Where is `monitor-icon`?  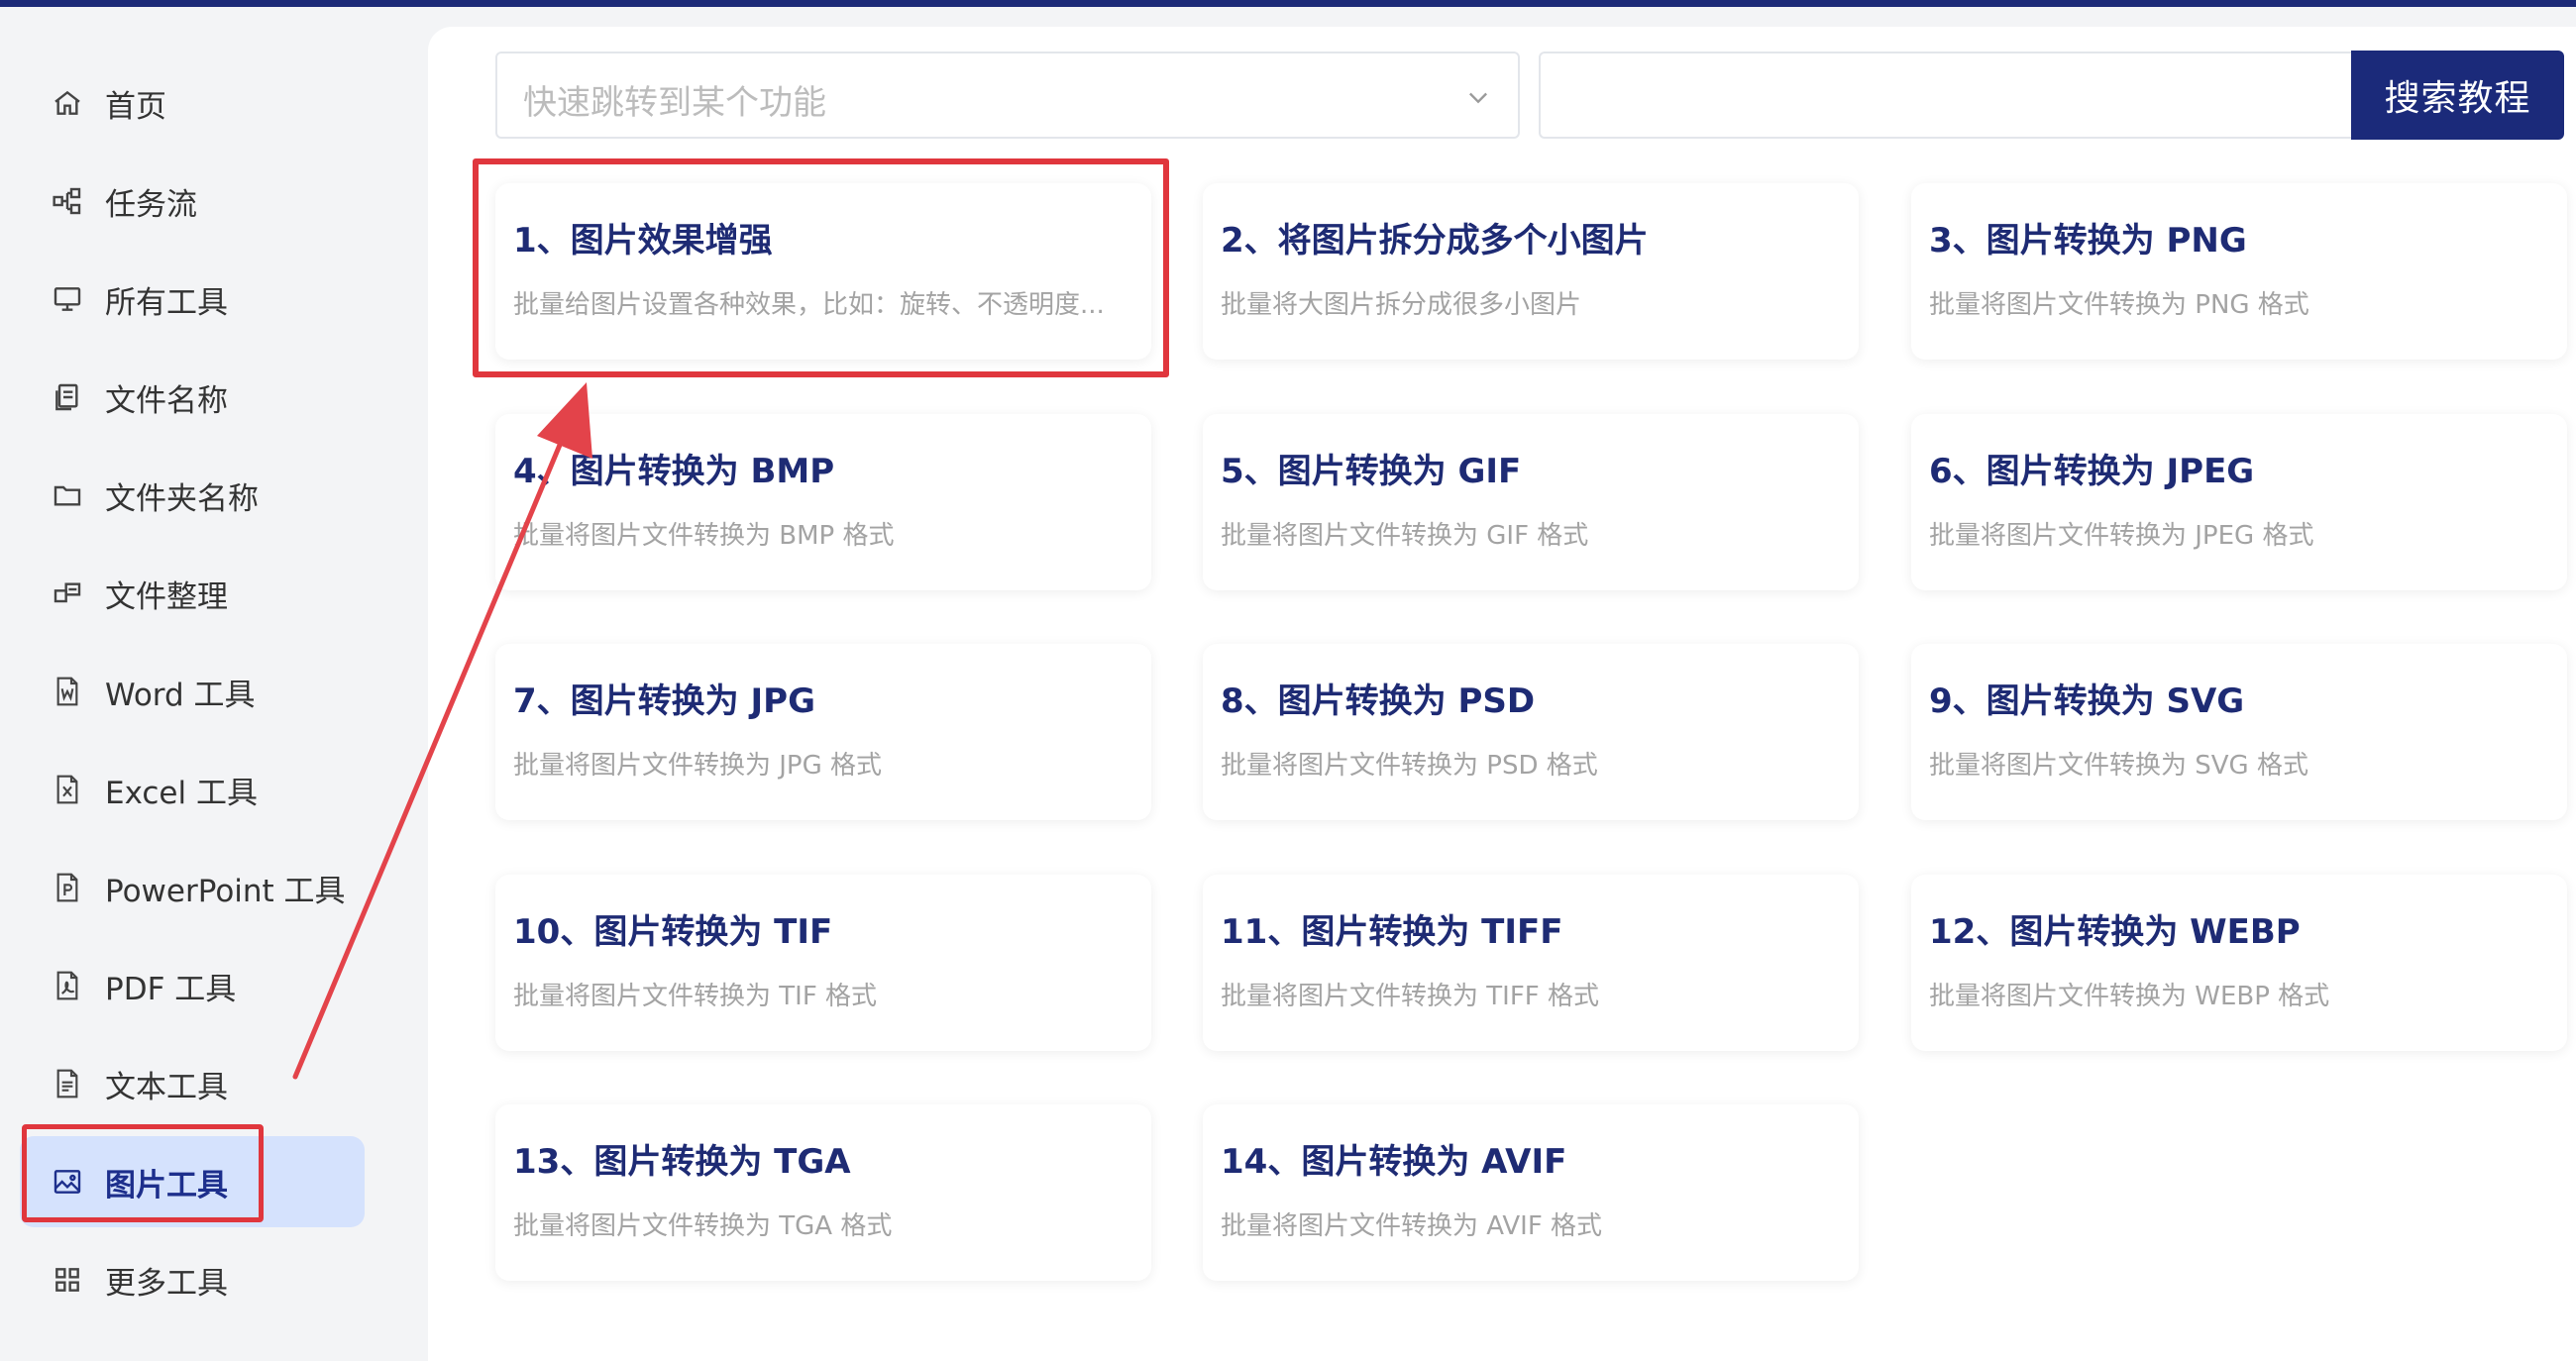 monitor-icon is located at coordinates (67, 299).